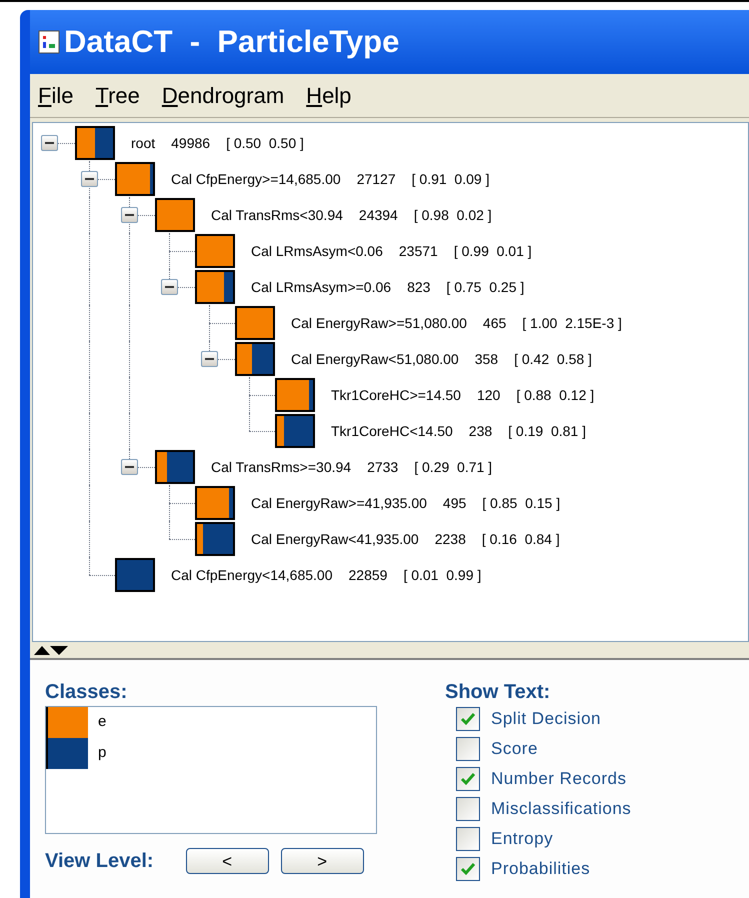 This screenshot has height=898, width=749. Describe the element at coordinates (558, 779) in the screenshot. I see `checkbox-label: Number Records` at that location.